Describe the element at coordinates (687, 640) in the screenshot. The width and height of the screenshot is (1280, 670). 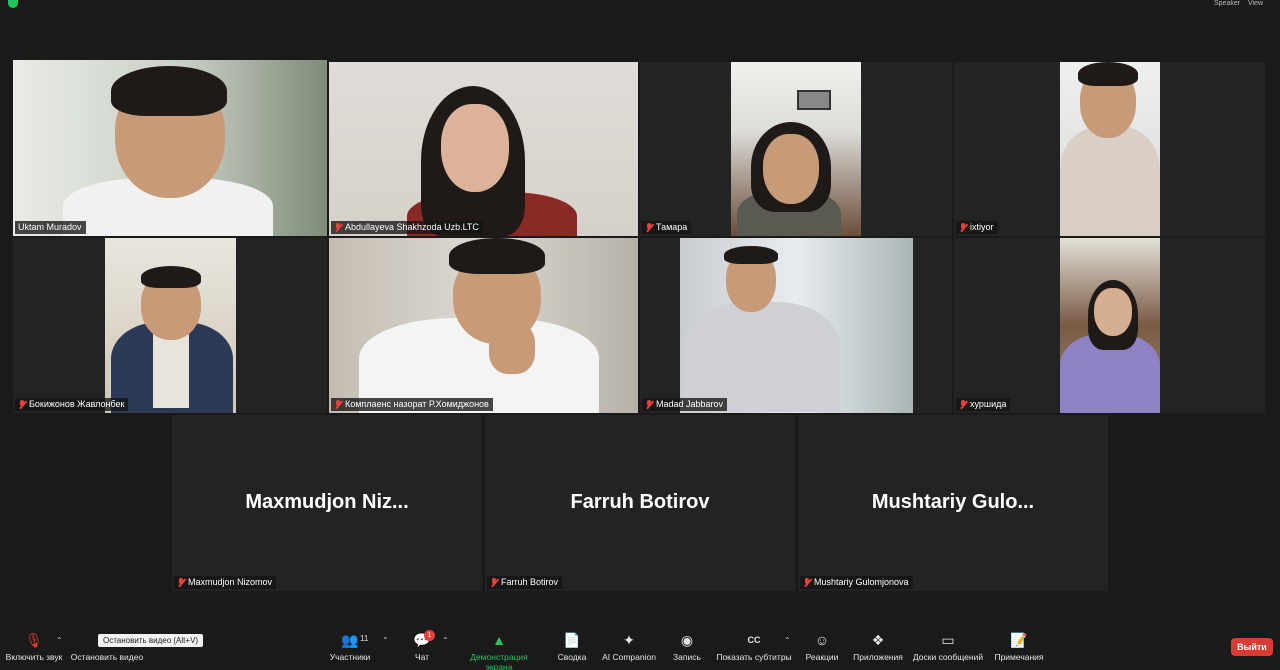
I see `record-icon: ◉` at that location.